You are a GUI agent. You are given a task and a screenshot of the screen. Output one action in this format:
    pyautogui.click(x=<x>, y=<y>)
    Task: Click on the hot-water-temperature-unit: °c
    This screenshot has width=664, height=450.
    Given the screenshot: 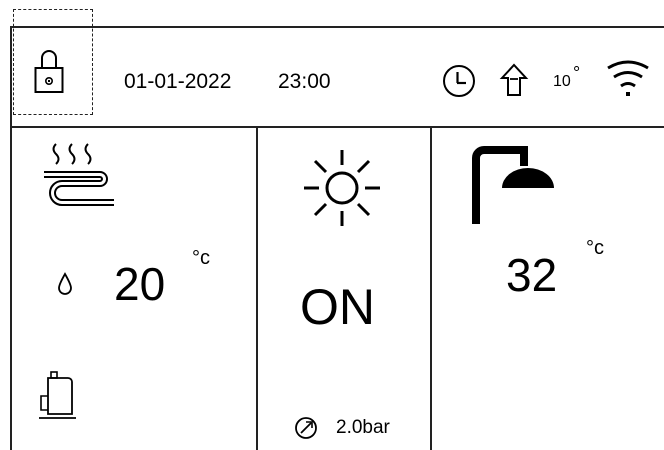 What is the action you would take?
    pyautogui.click(x=595, y=248)
    